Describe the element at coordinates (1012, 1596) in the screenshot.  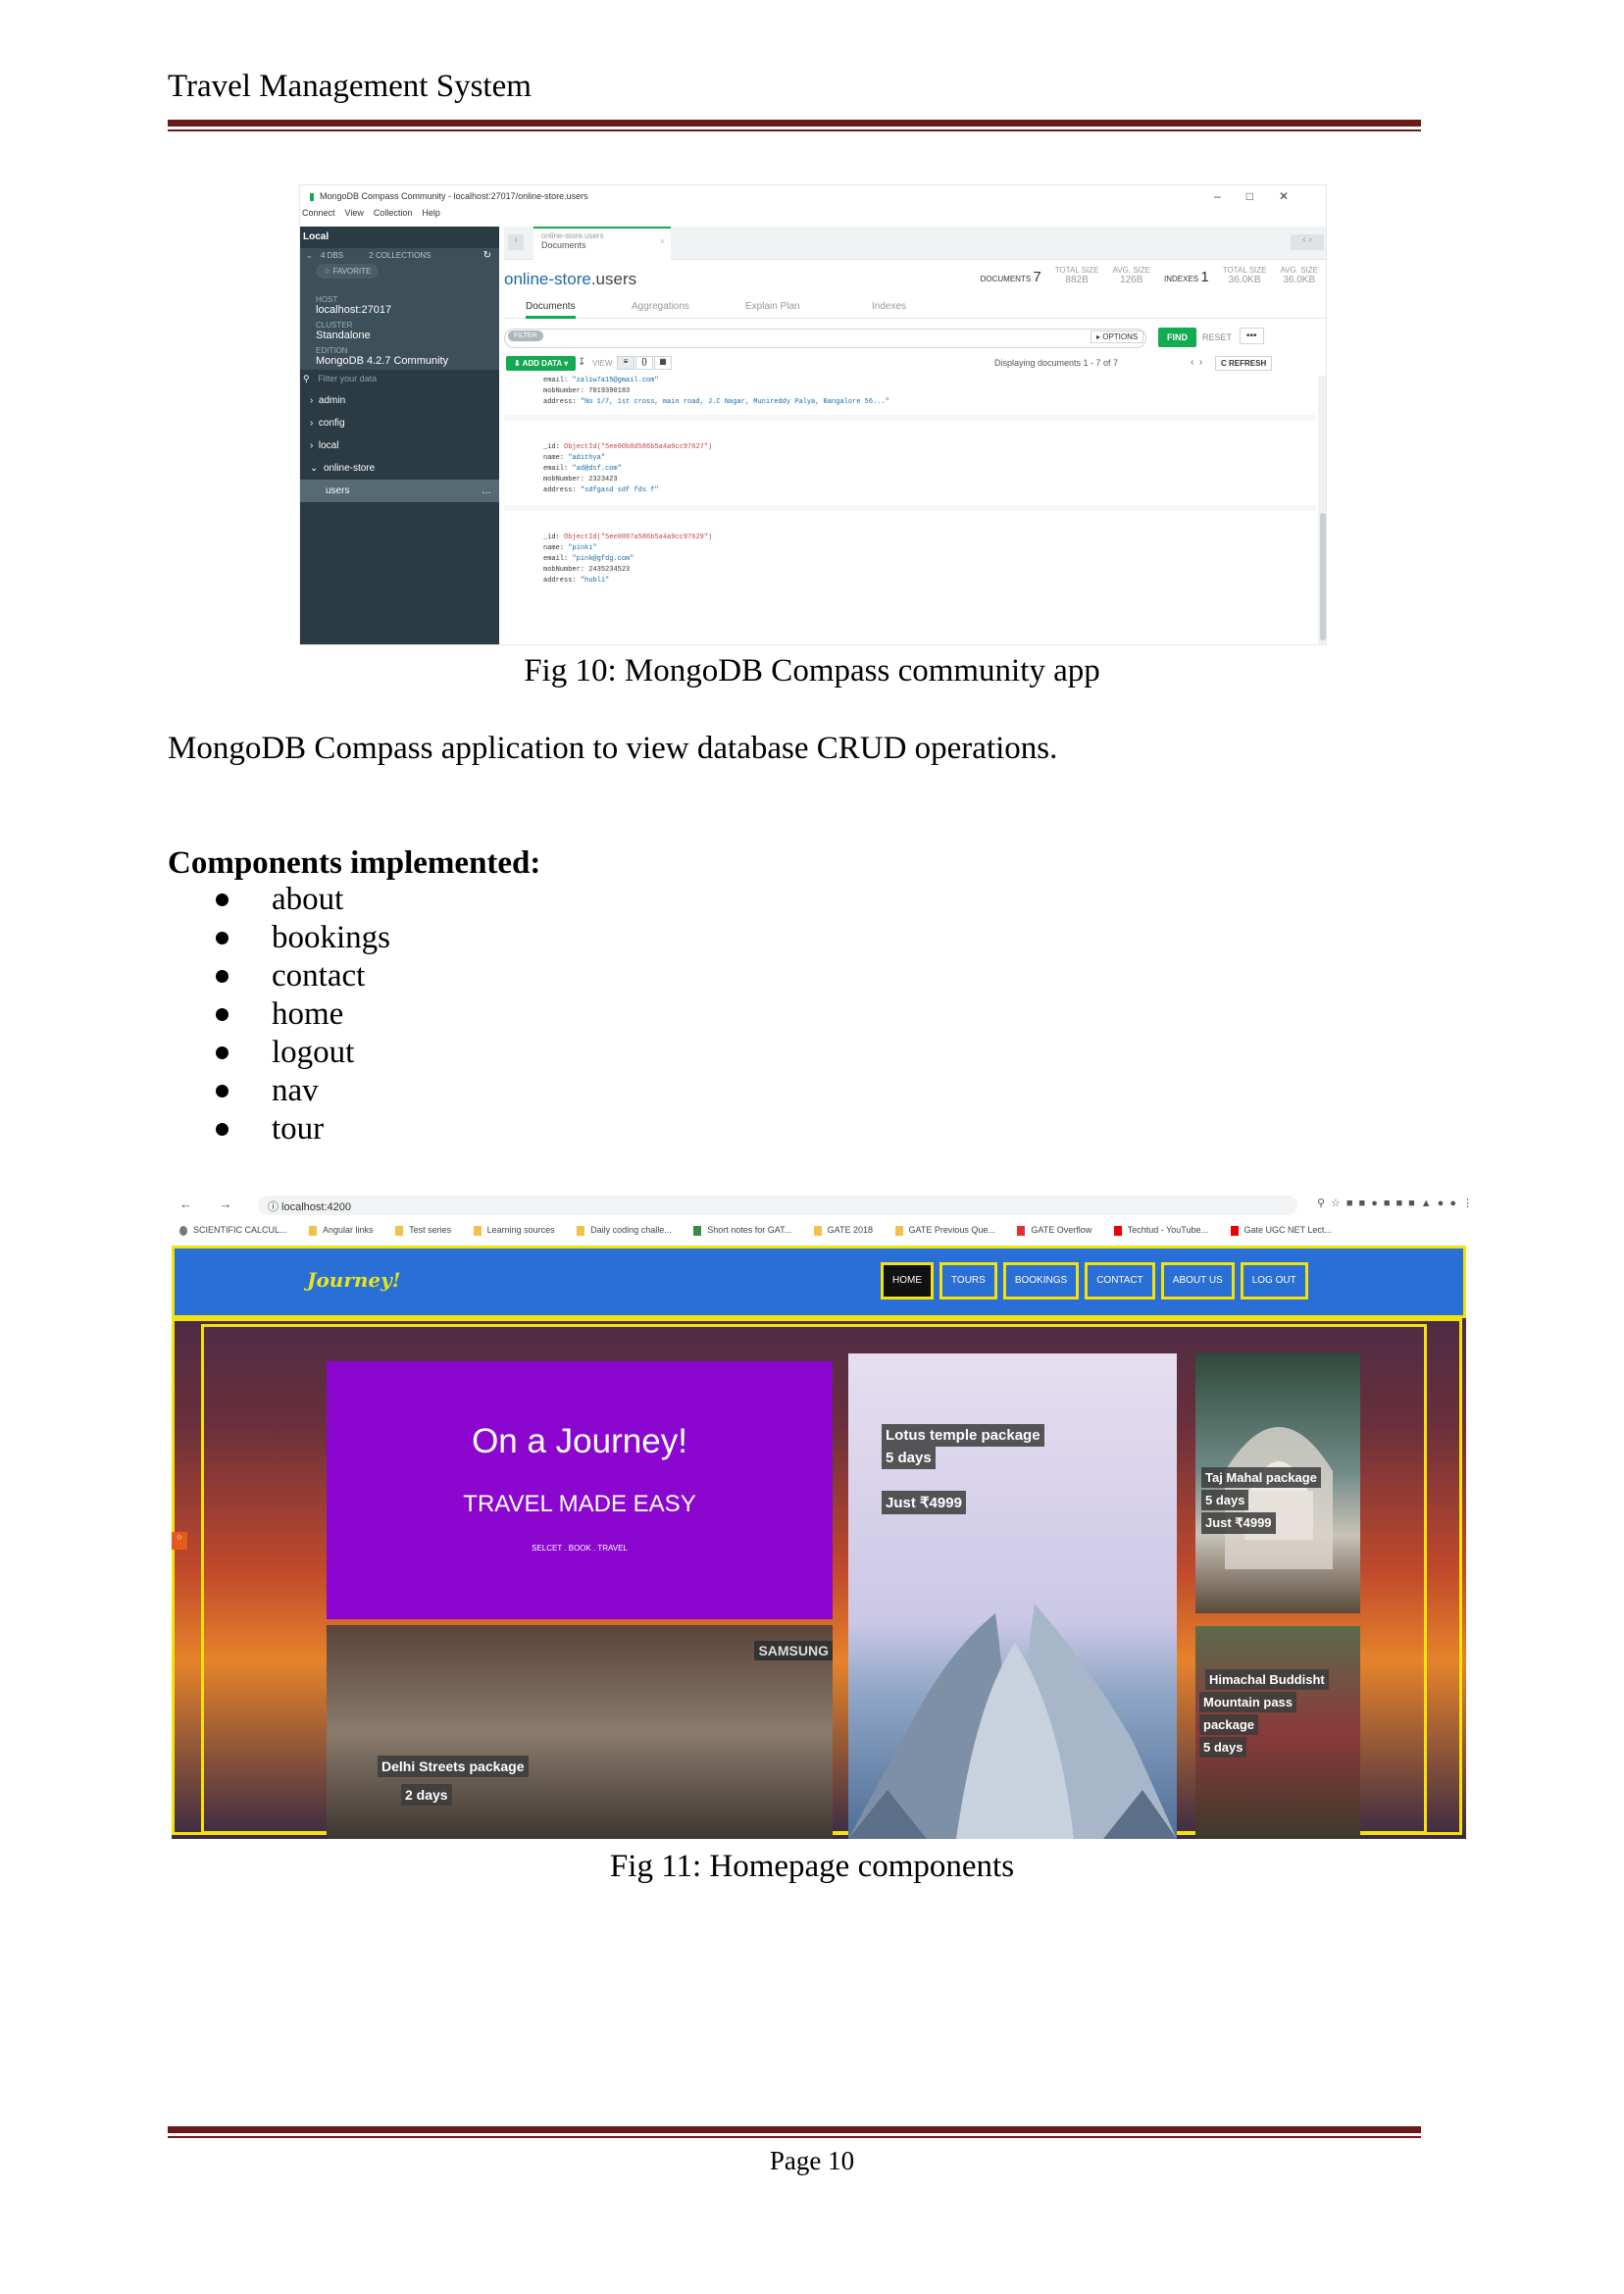
I see `tour-card-lotus: Lotus temple package 5 days Just ₹4999` at that location.